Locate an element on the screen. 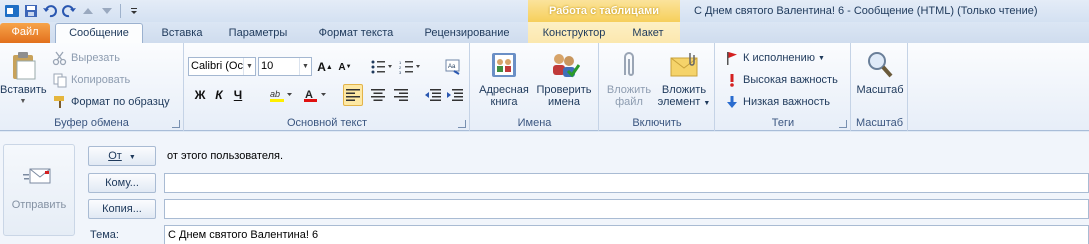 The height and width of the screenshot is (244, 1089). zoom-button: Масштаб is located at coordinates (880, 72).